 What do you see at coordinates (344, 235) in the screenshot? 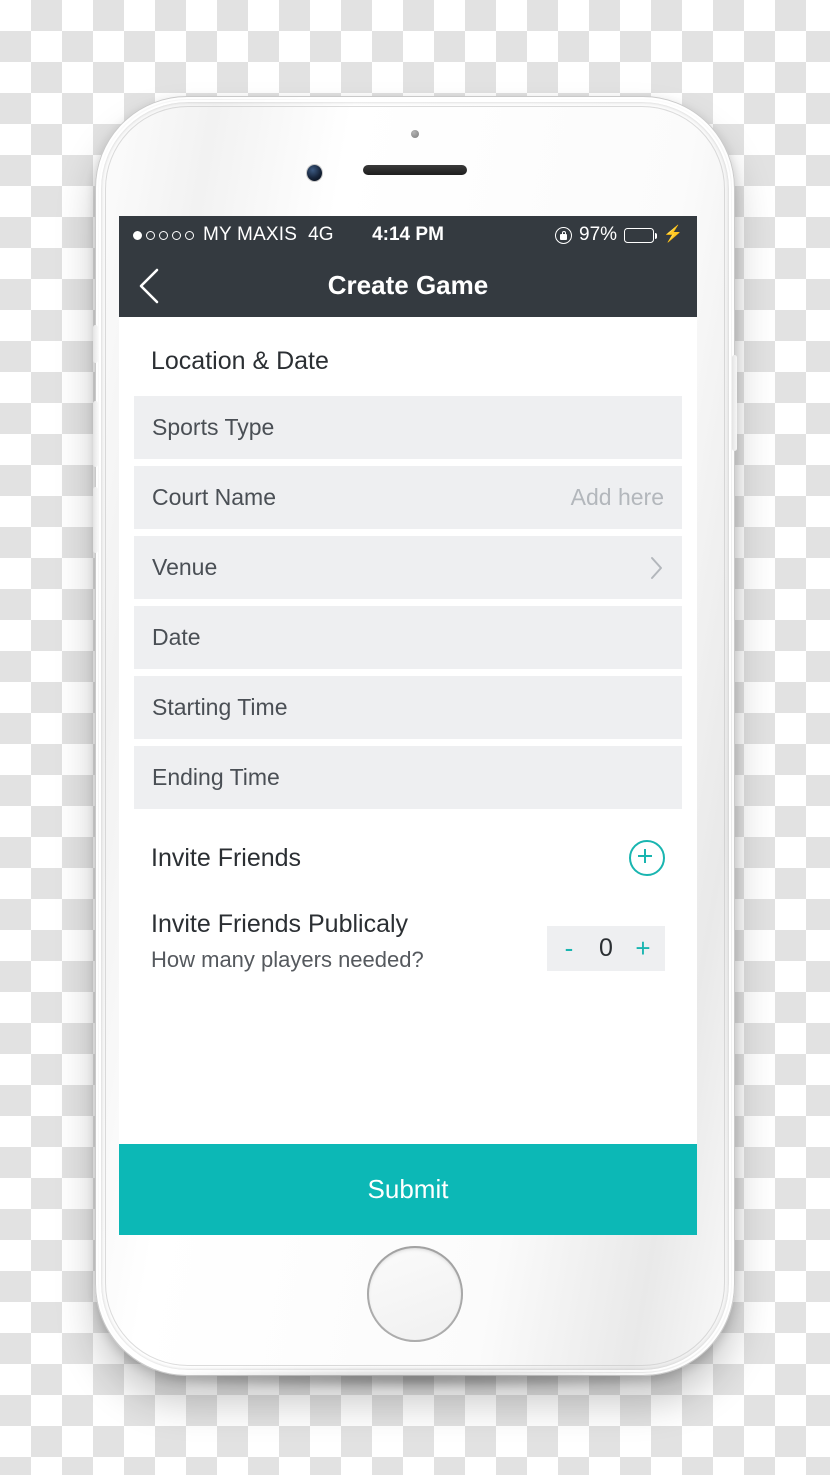
I see `status-bar-left: MY MAXIS 4G` at bounding box center [344, 235].